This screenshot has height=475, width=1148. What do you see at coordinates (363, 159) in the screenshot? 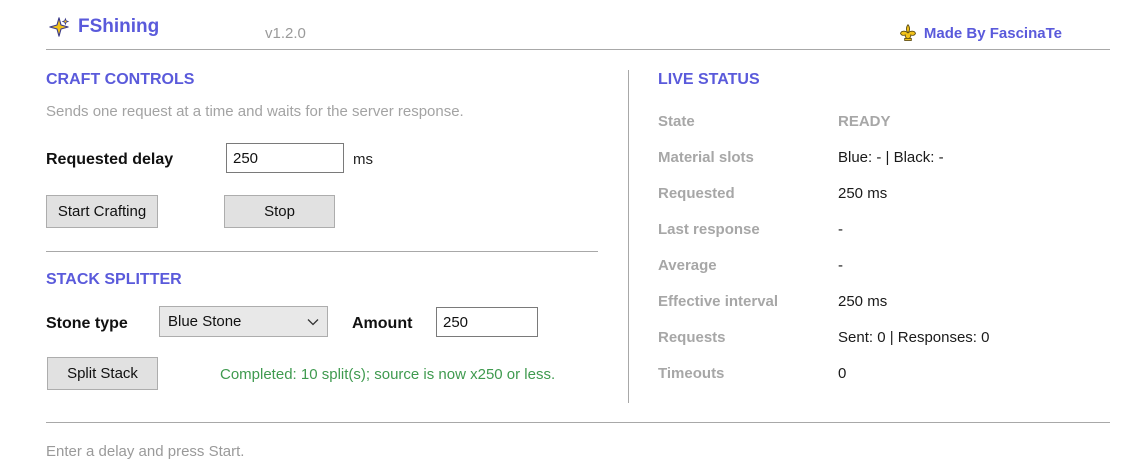
I see `delay-unit-label: ms` at bounding box center [363, 159].